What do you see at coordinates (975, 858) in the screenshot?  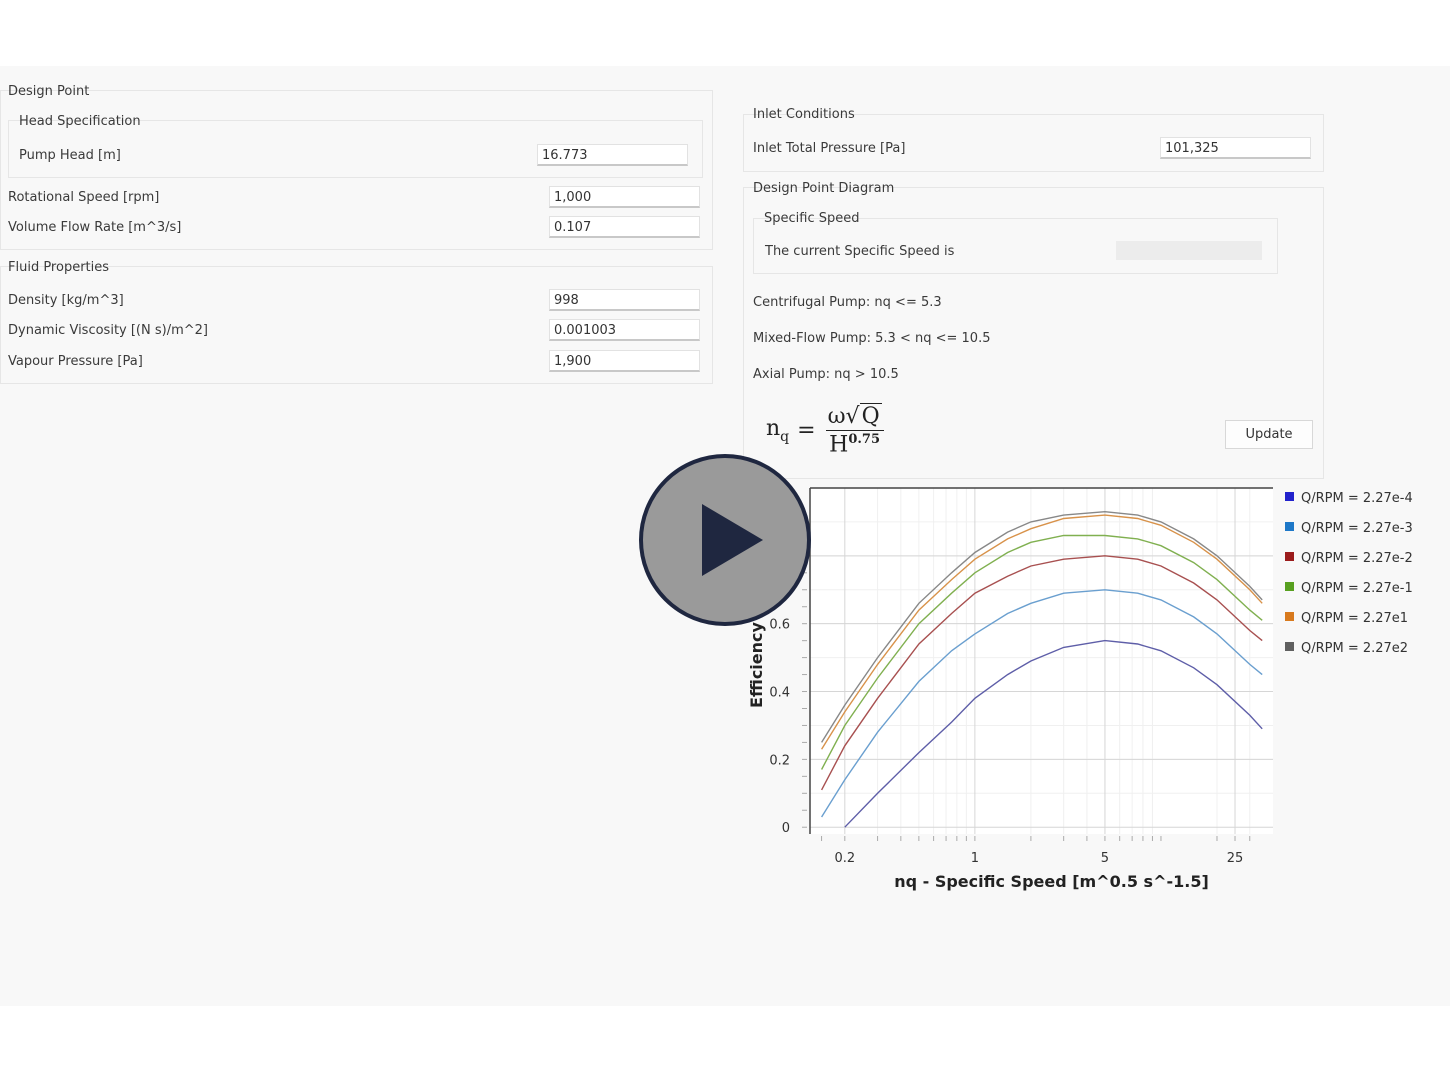 I see `x-tick-label: 1` at bounding box center [975, 858].